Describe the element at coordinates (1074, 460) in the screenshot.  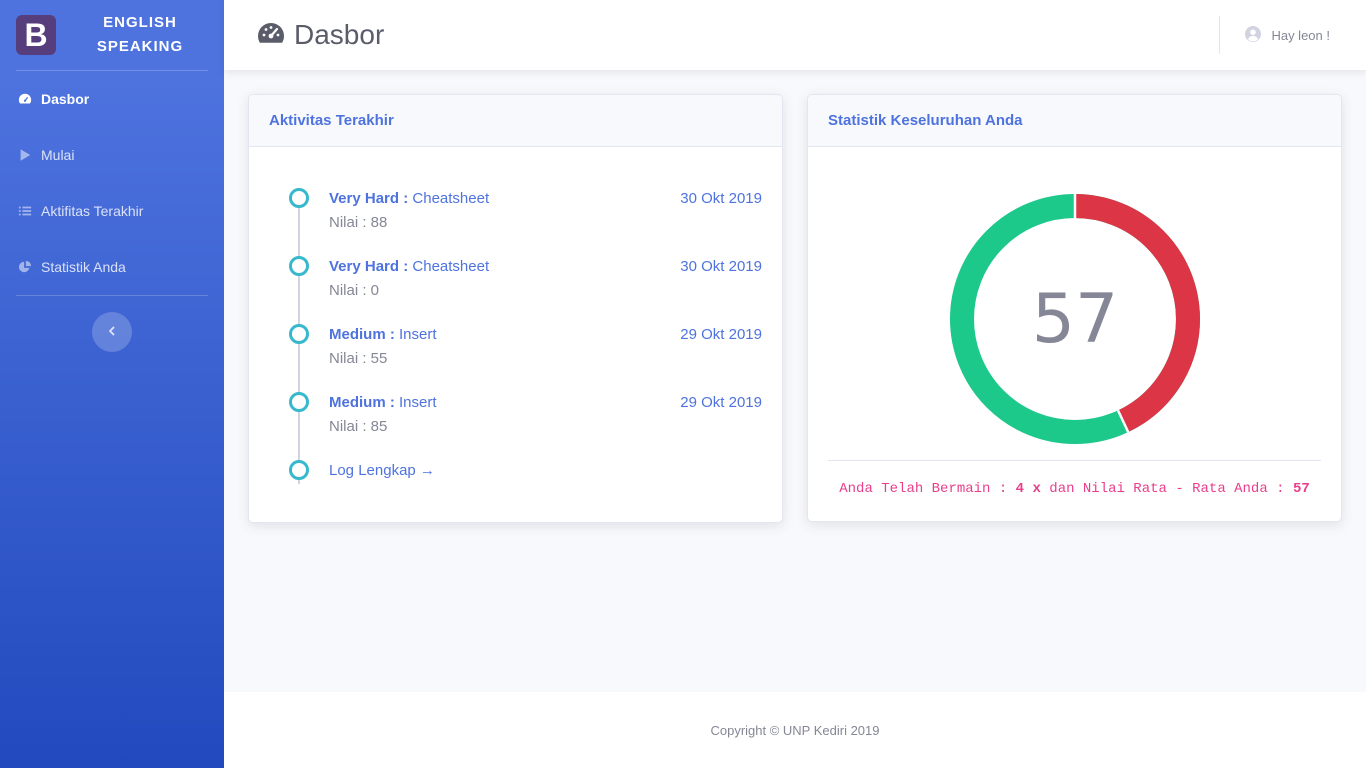
I see `stats-divider` at that location.